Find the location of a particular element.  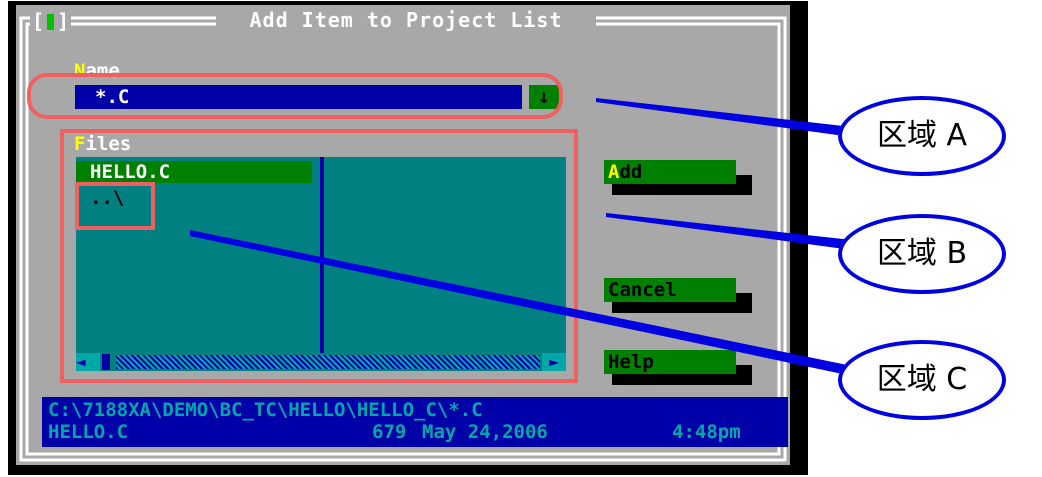

callout-line-a is located at coordinates (724, 117).